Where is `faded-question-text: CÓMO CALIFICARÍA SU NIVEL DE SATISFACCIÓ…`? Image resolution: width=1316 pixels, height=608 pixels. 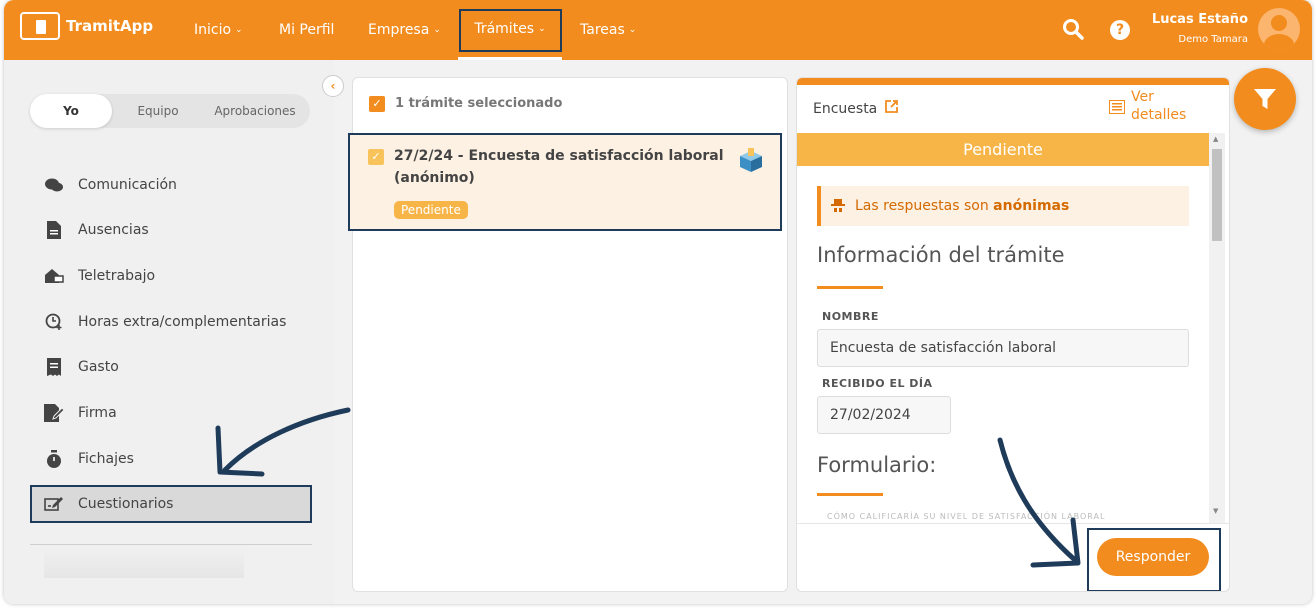 faded-question-text: CÓMO CALIFICARÍA SU NIVEL DE SATISFACCIÓ… is located at coordinates (966, 516).